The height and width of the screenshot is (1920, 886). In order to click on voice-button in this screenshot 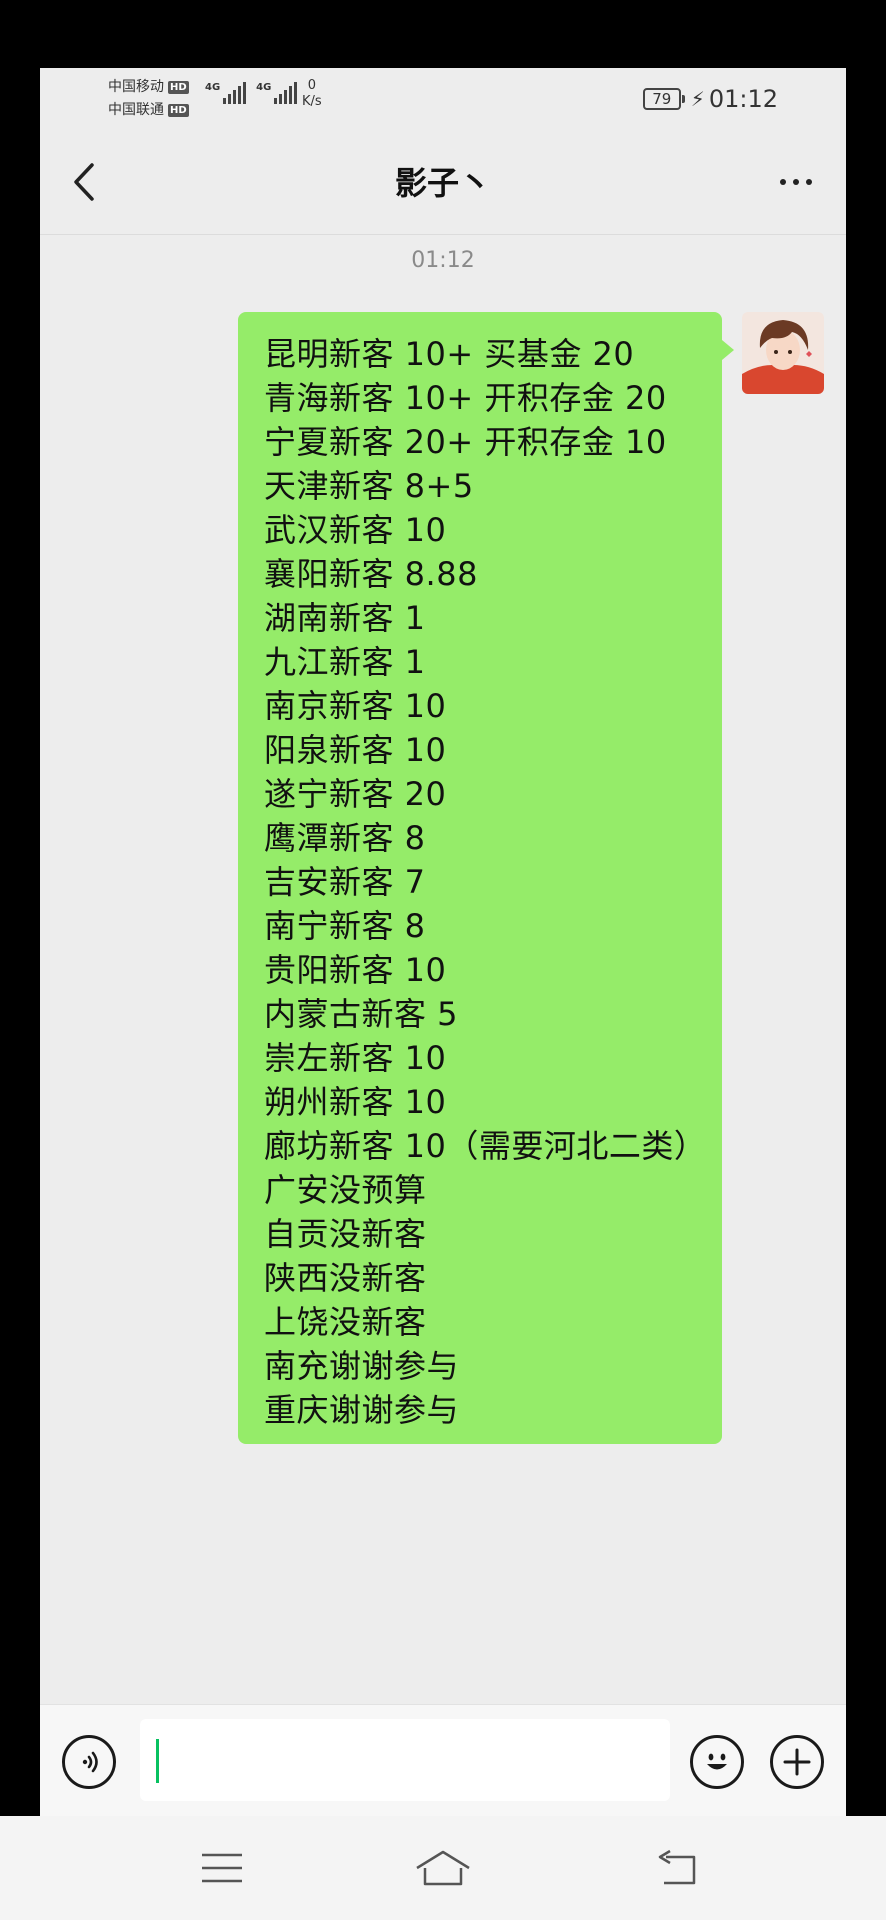, I will do `click(89, 1762)`.